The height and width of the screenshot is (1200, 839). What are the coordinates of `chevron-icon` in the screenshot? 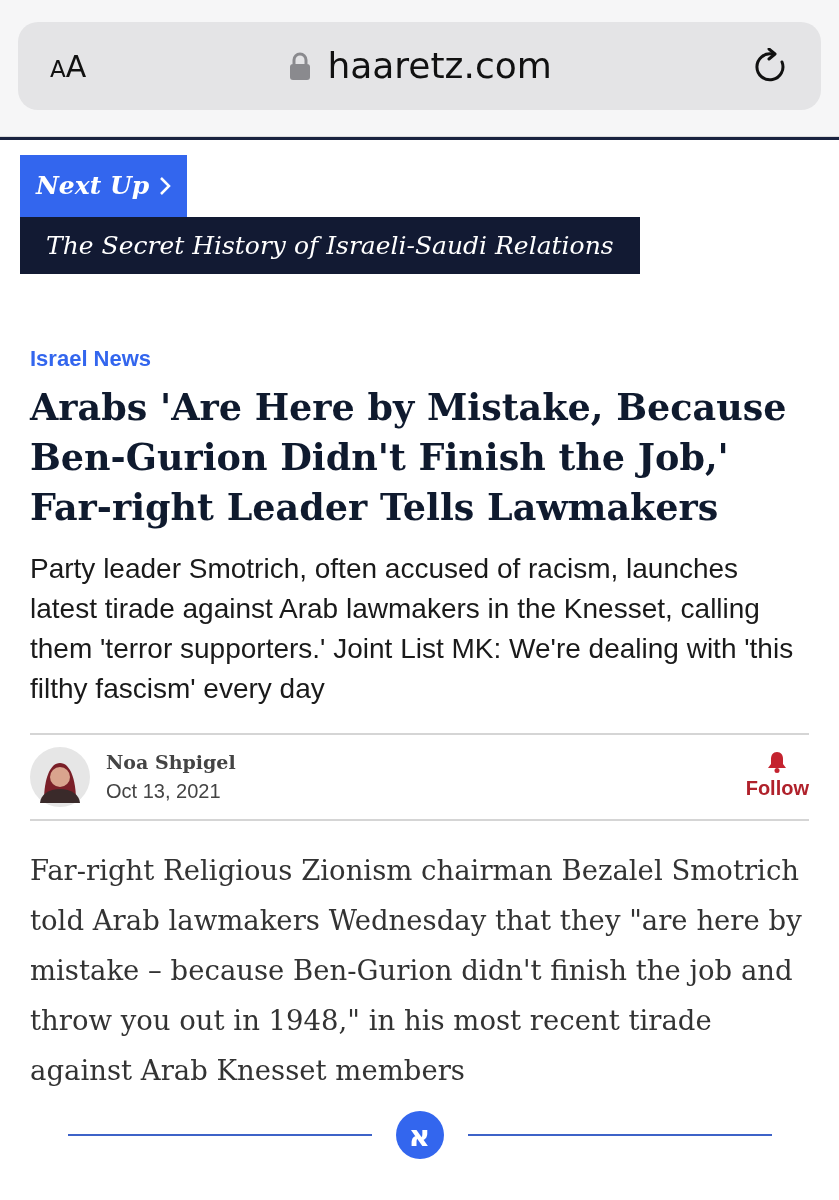 It's located at (165, 185).